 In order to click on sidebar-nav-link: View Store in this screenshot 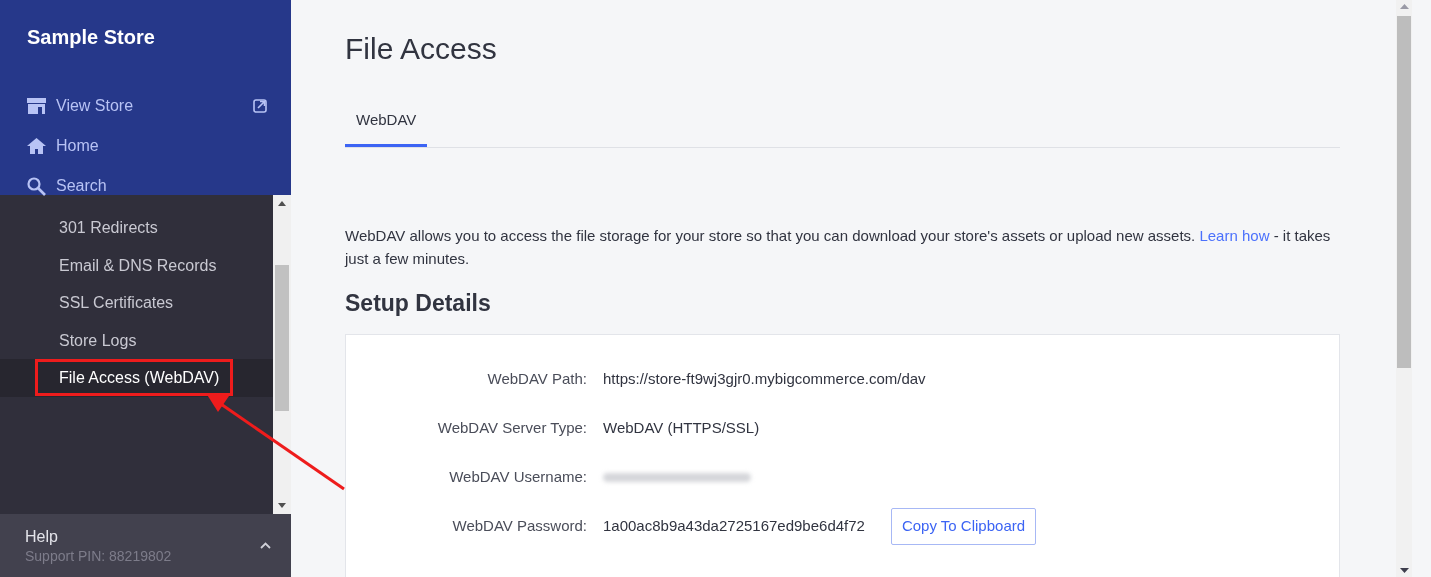, I will do `click(159, 106)`.